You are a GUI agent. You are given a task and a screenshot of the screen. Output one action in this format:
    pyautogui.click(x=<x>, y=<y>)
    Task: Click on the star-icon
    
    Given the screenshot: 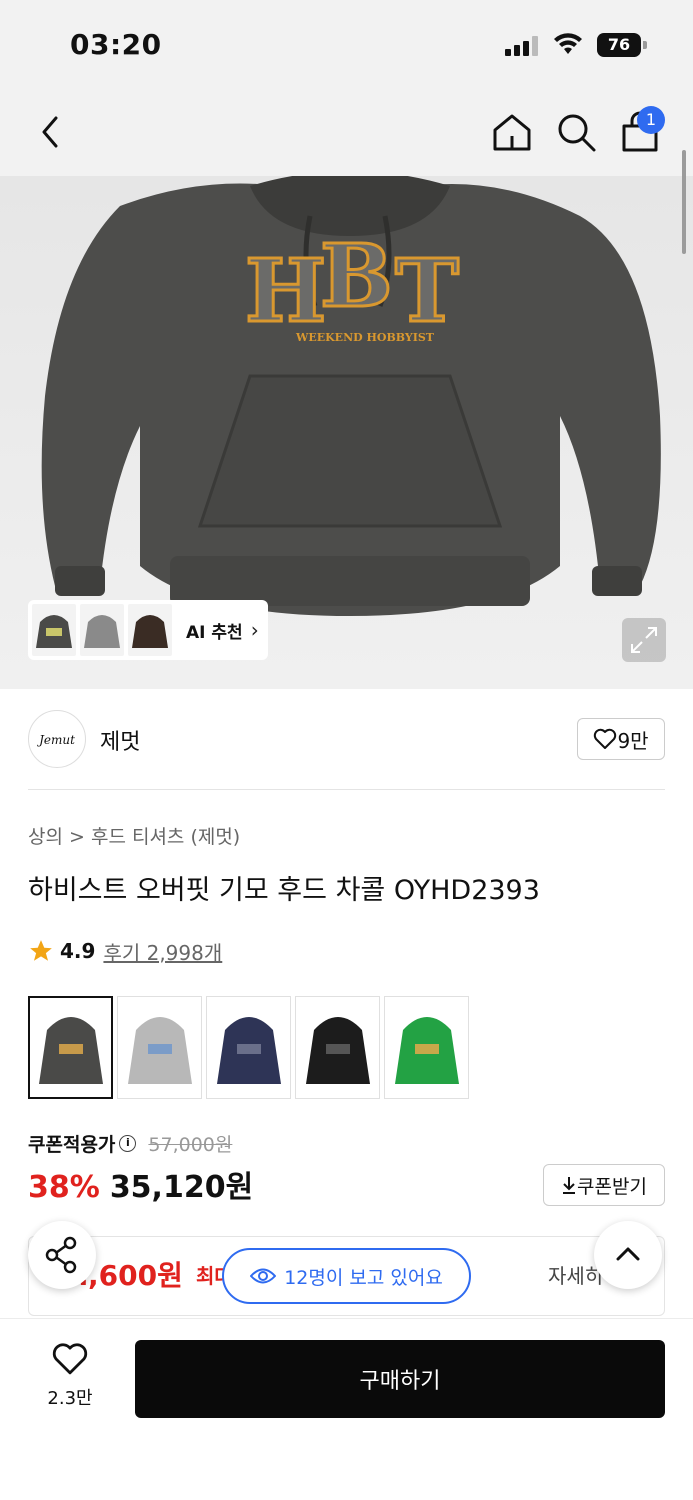 What is the action you would take?
    pyautogui.click(x=41, y=950)
    